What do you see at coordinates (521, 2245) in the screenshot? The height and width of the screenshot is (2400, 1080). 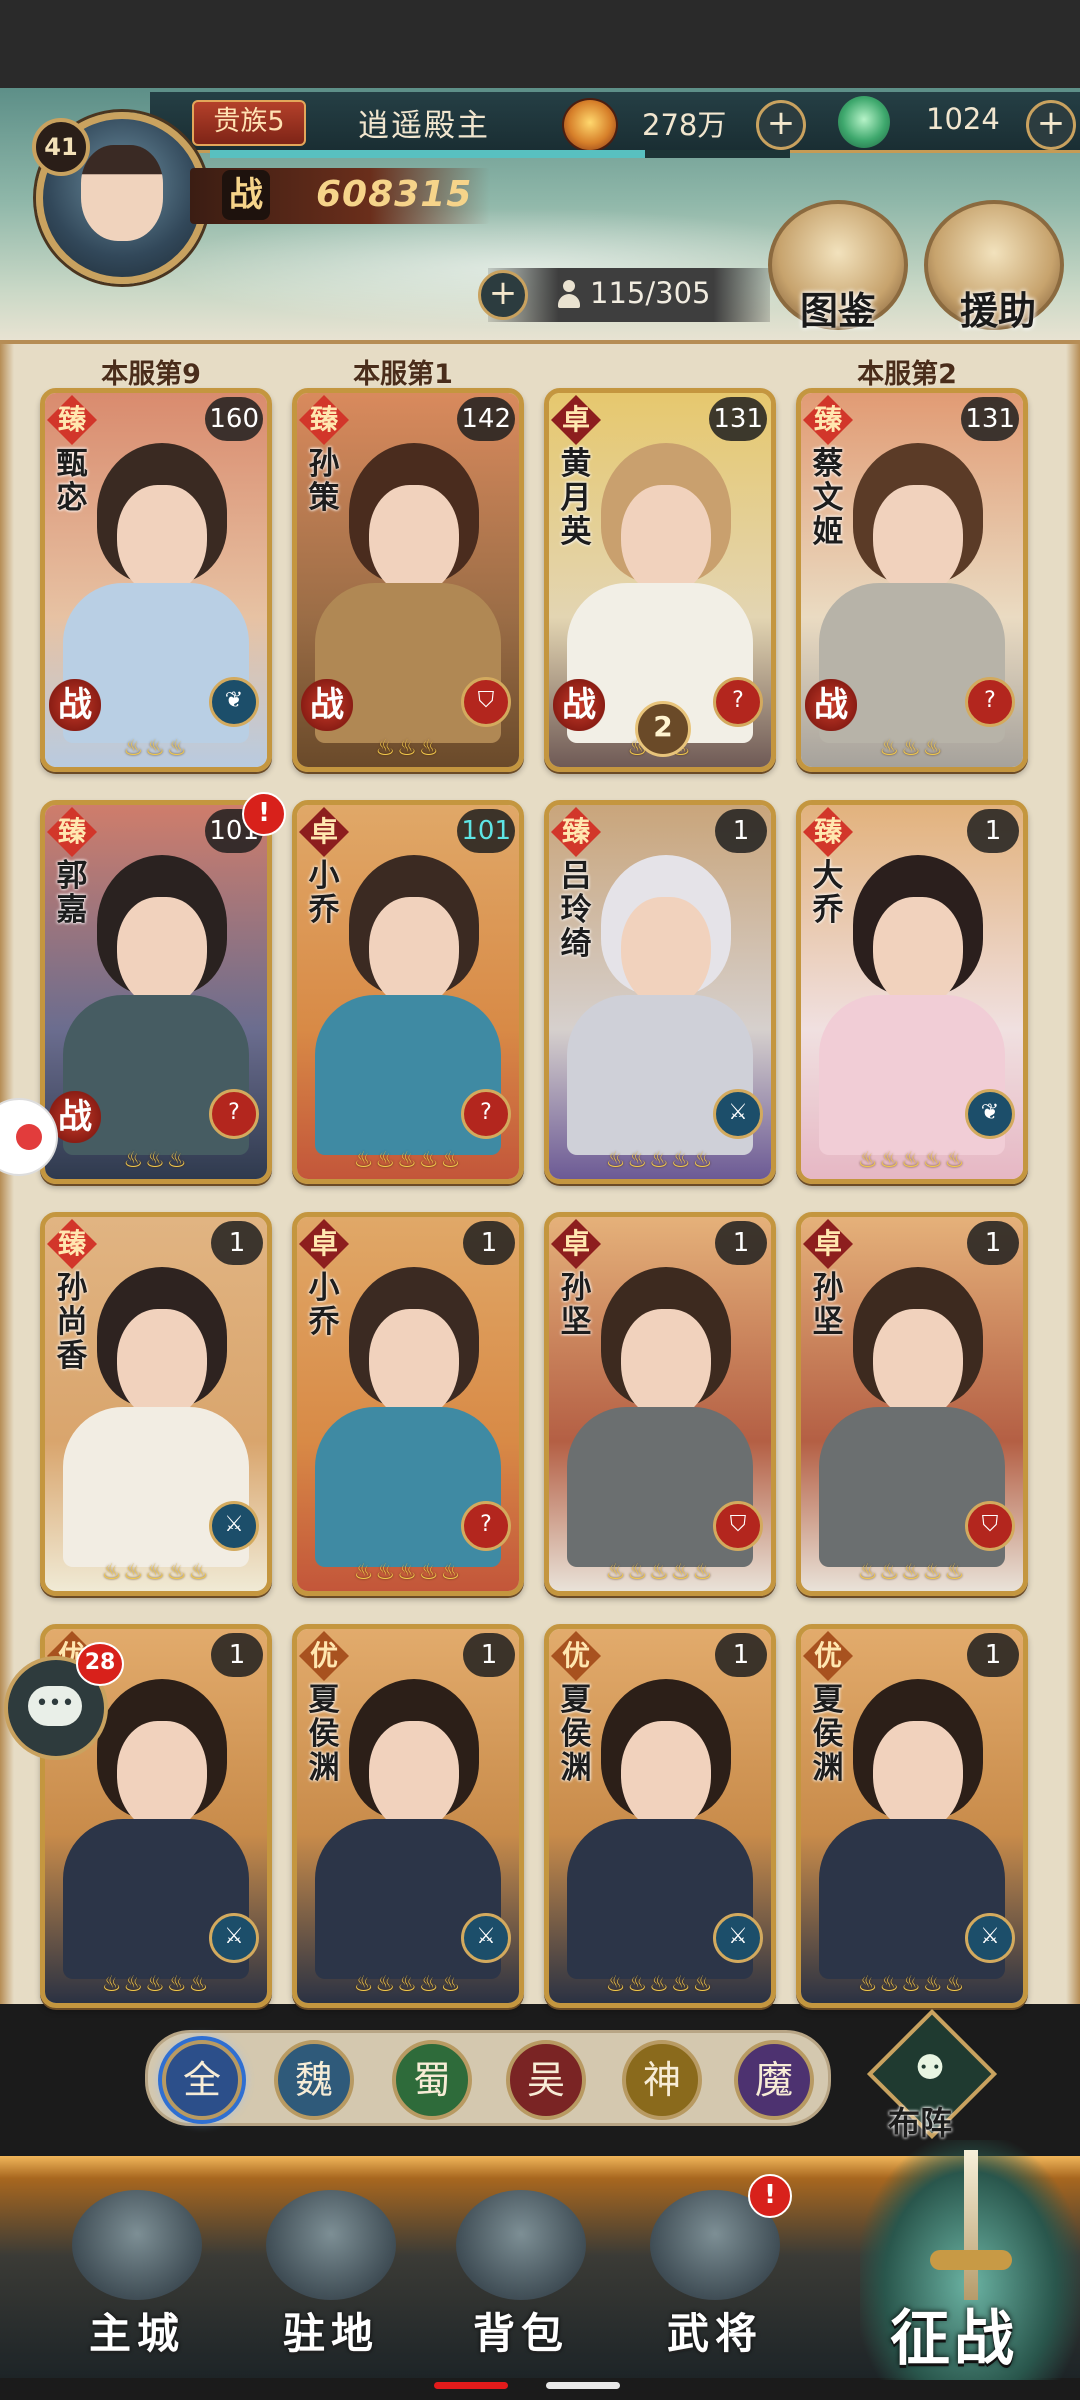 I see `backpack-icon` at bounding box center [521, 2245].